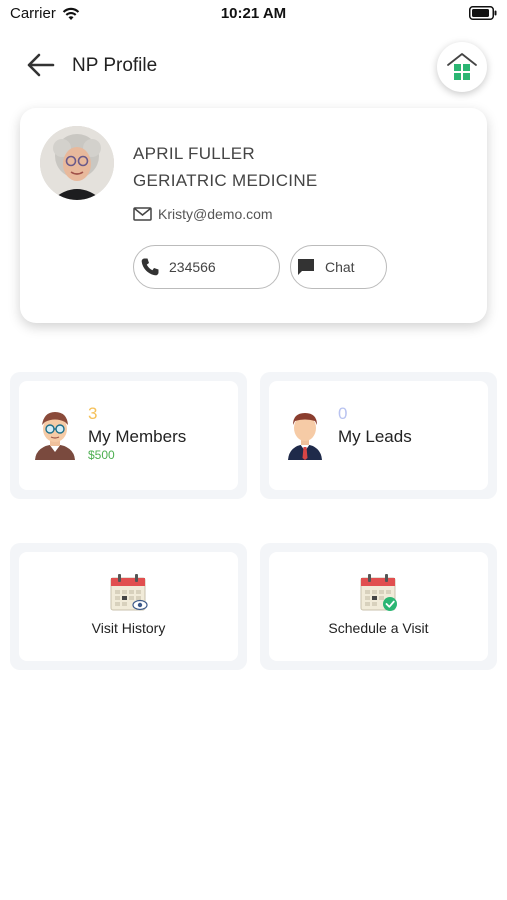 Image resolution: width=507 pixels, height=900 pixels. I want to click on schedule-visit-tile: Schedule a Visit, so click(378, 606).